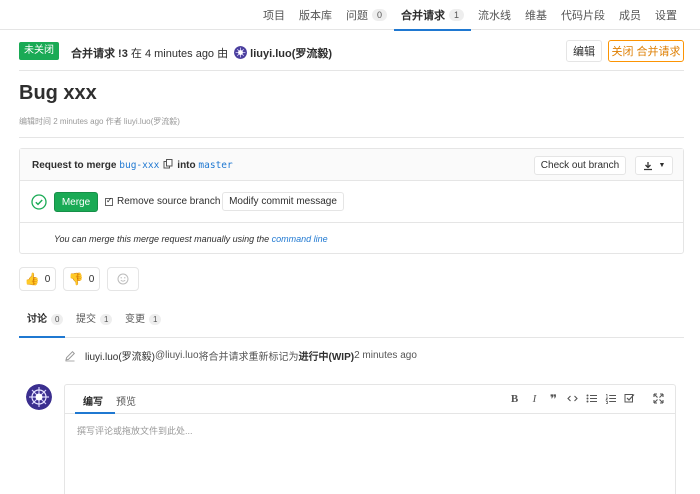 The width and height of the screenshot is (700, 494). Describe the element at coordinates (351, 319) in the screenshot. I see `mr-tabs: 讨论 0 提交 1 变更 1` at that location.